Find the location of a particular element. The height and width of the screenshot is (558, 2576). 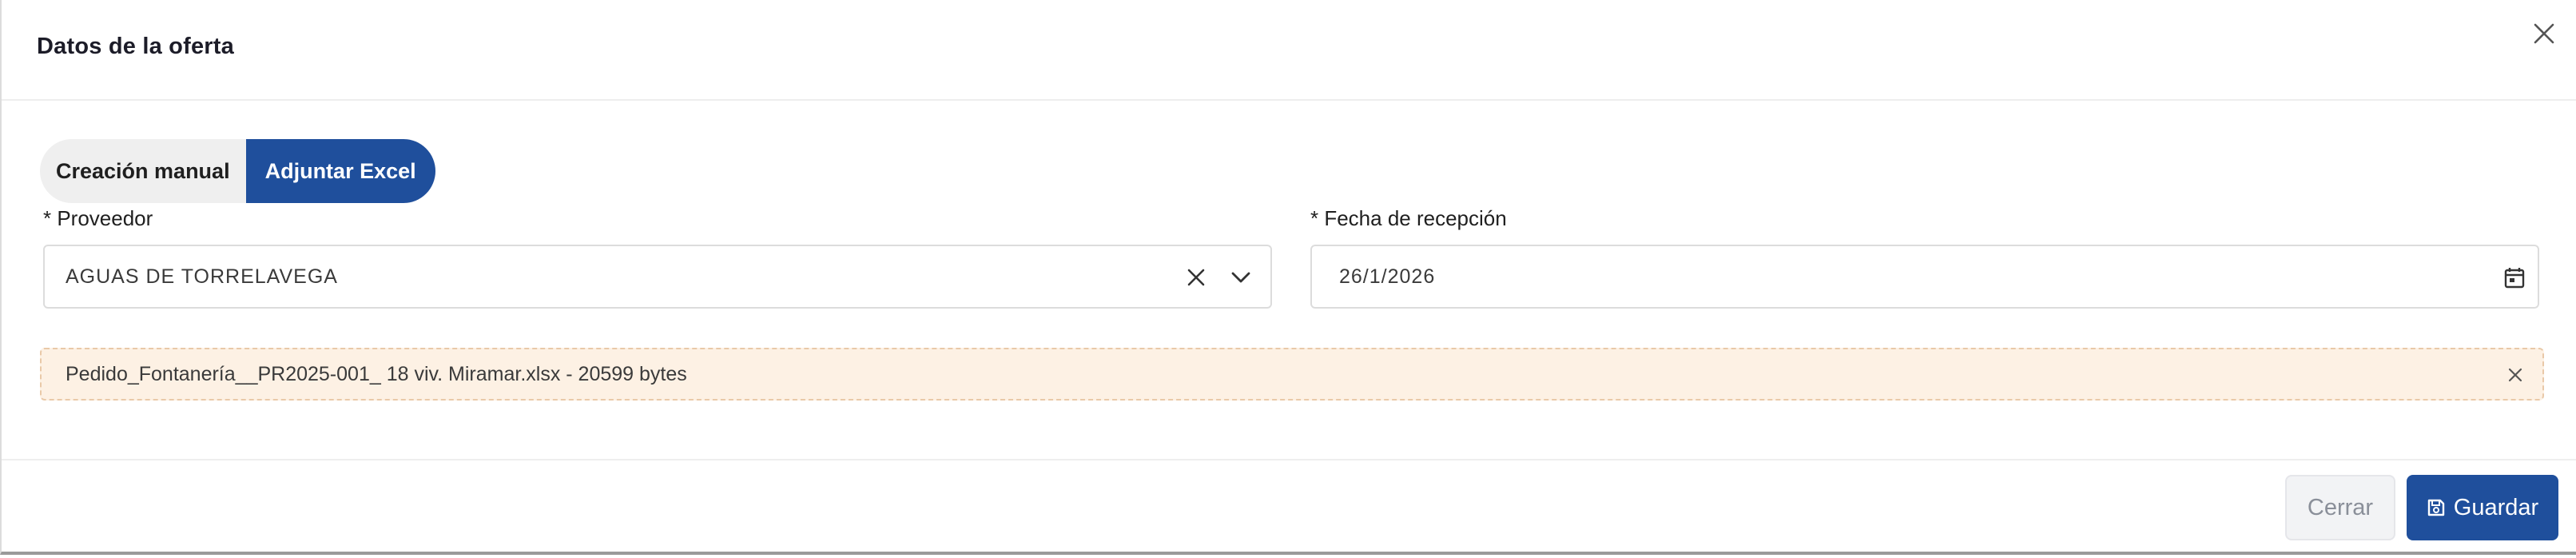

cerrar-button-label: Cerrar is located at coordinates (2340, 507).